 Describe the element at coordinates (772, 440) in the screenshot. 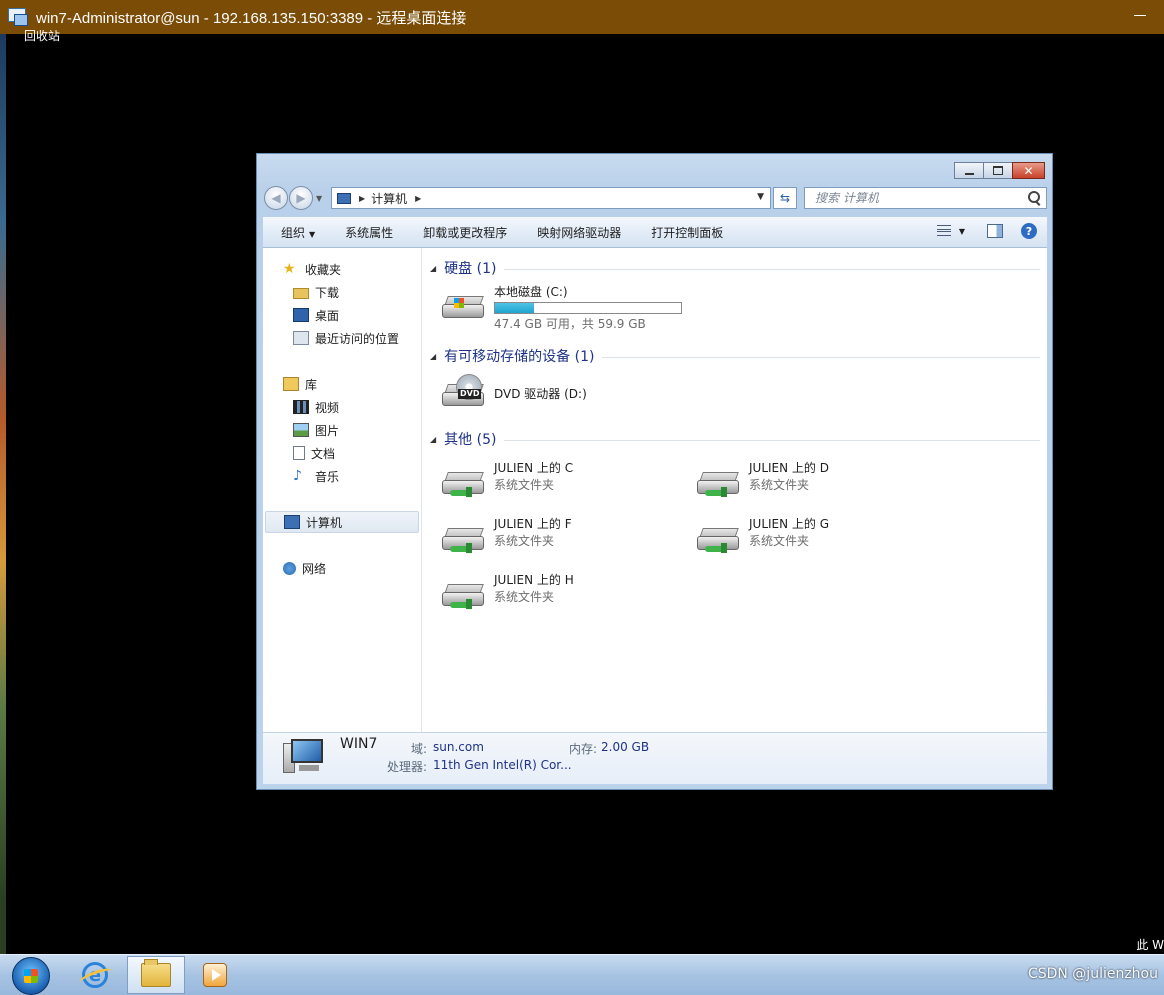

I see `group-divider` at that location.